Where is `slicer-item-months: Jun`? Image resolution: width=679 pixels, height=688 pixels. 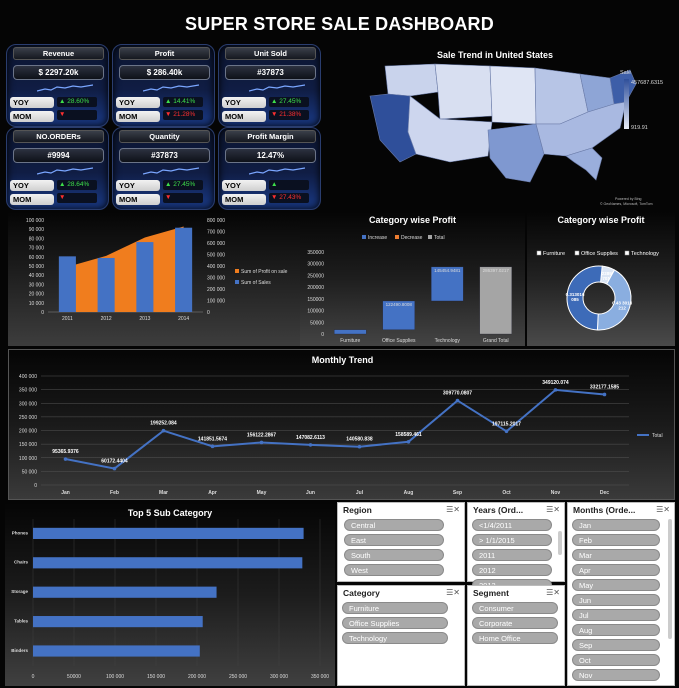
slicer-item-months: Jun is located at coordinates (616, 600).